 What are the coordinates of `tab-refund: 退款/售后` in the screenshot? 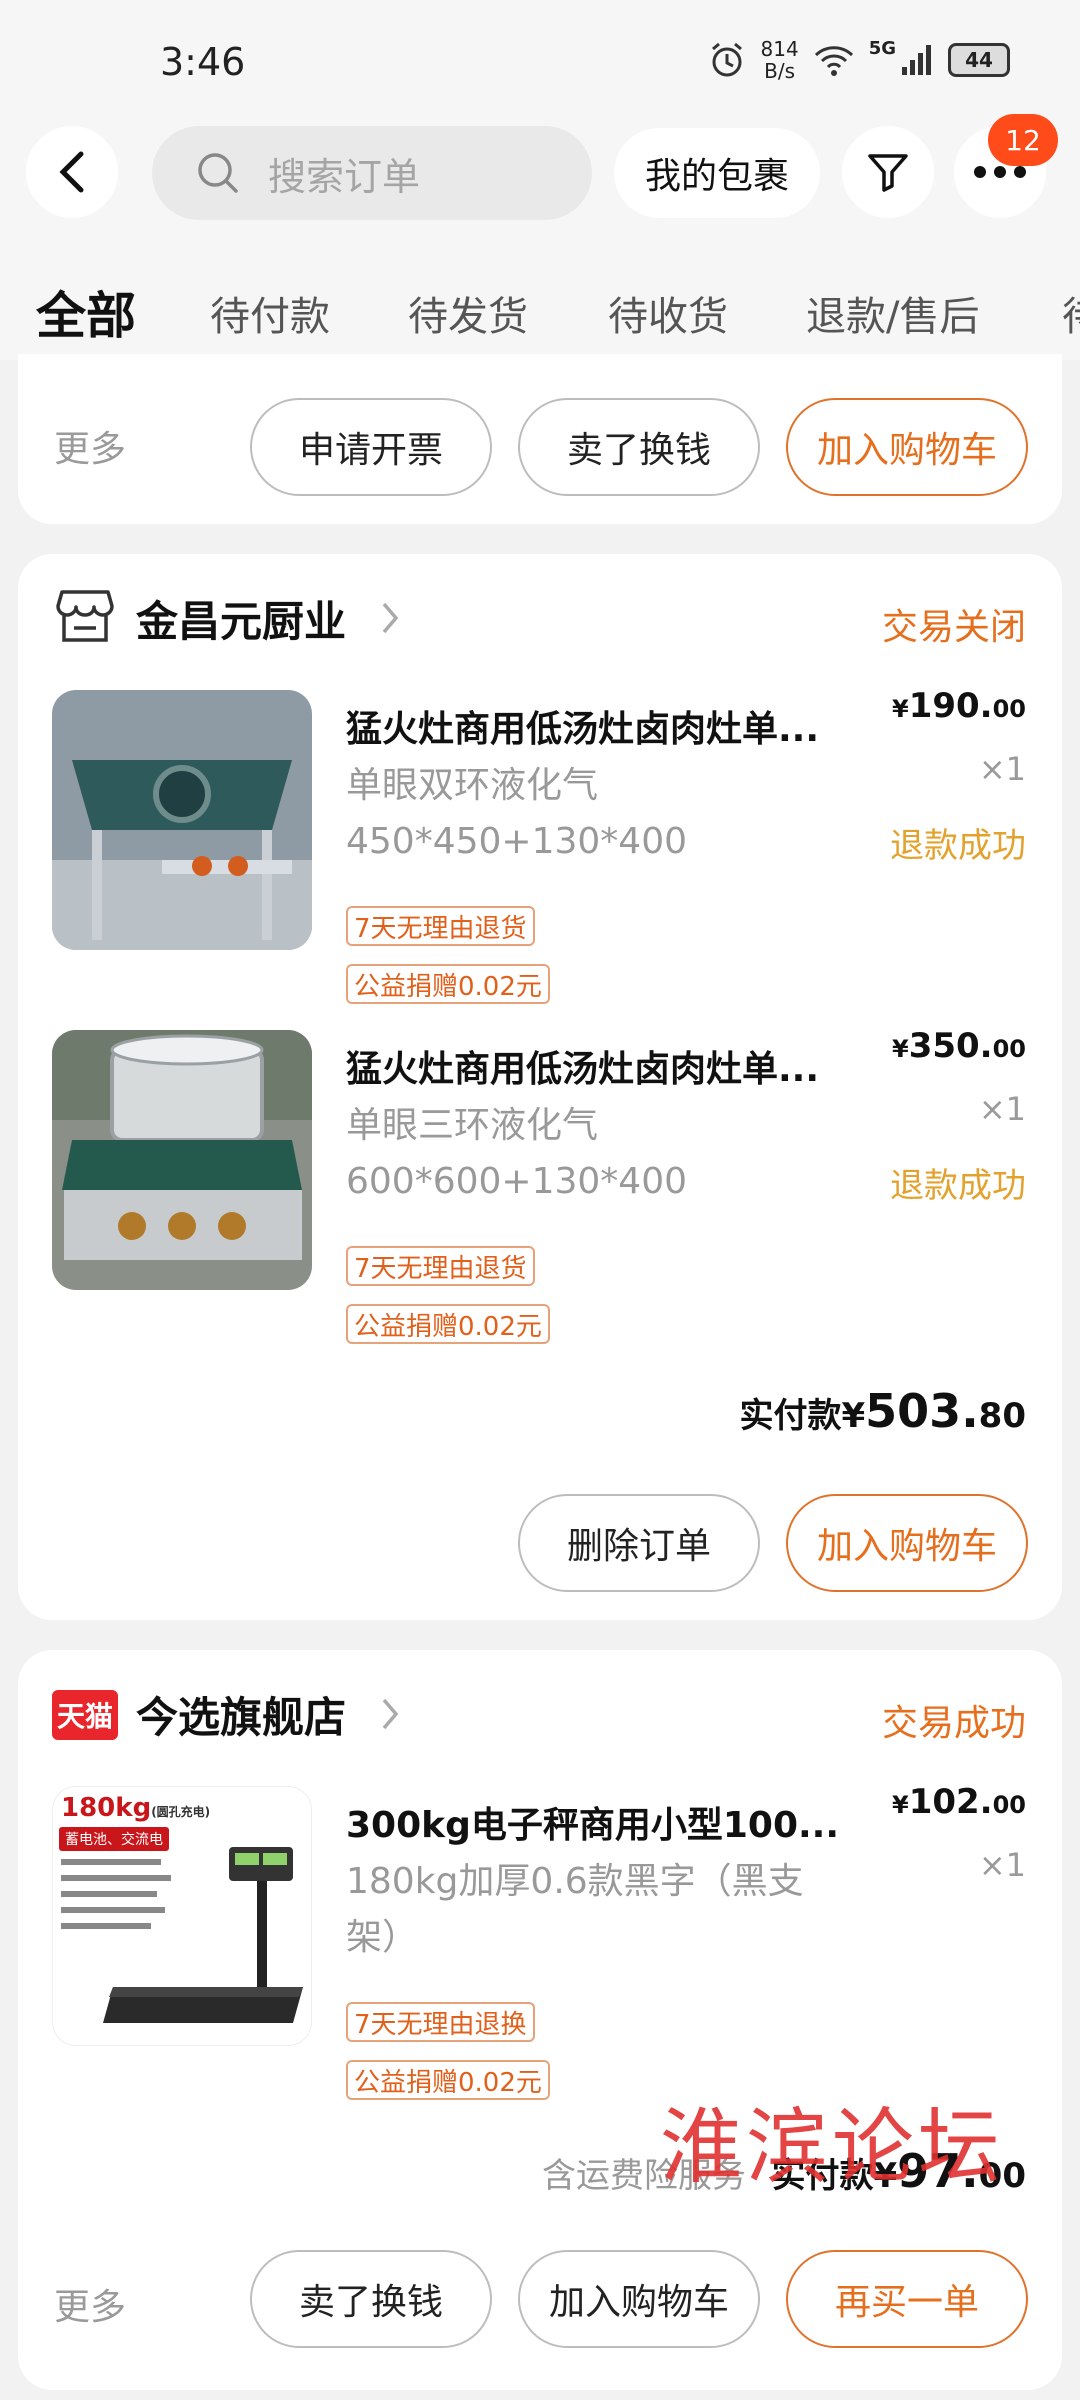 It's located at (892, 313).